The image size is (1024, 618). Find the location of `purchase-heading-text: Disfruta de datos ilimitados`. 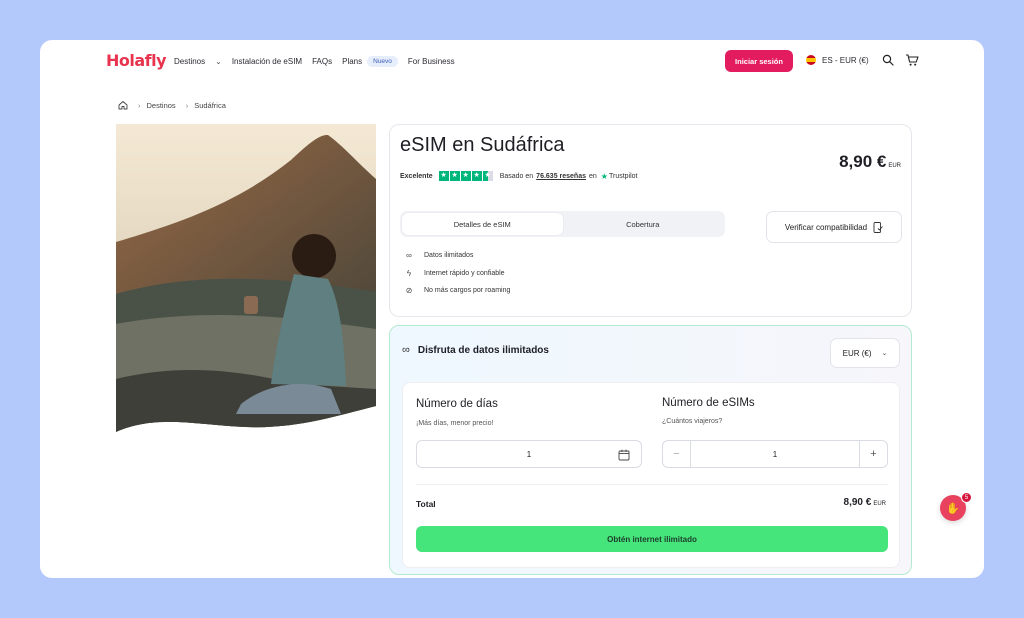

purchase-heading-text: Disfruta de datos ilimitados is located at coordinates (483, 350).